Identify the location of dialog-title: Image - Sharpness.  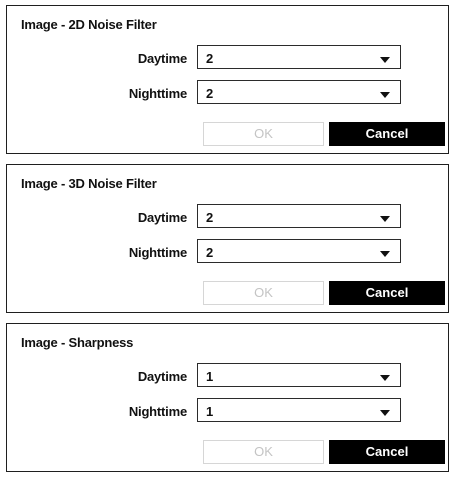
(77, 342).